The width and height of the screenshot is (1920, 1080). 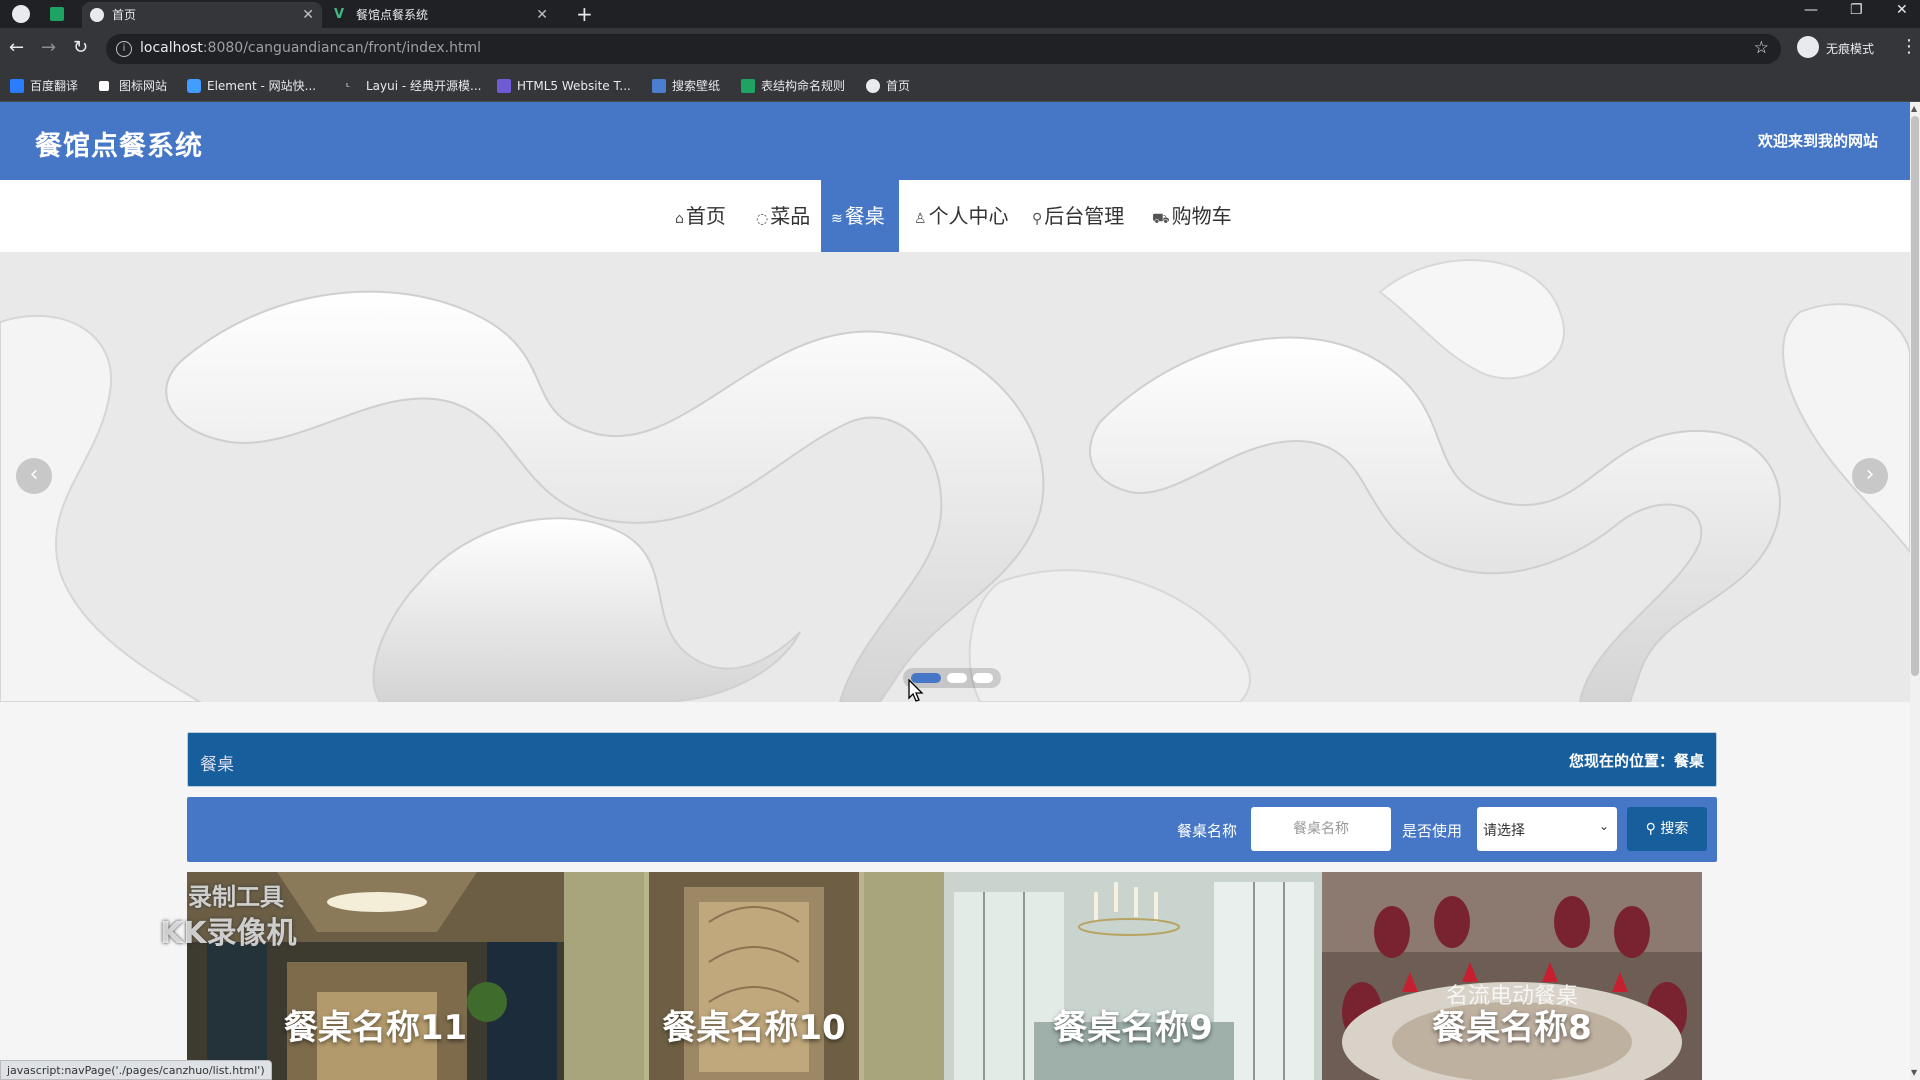 What do you see at coordinates (1547, 829) in the screenshot?
I see `in-use-select: 请选择 ⌄` at bounding box center [1547, 829].